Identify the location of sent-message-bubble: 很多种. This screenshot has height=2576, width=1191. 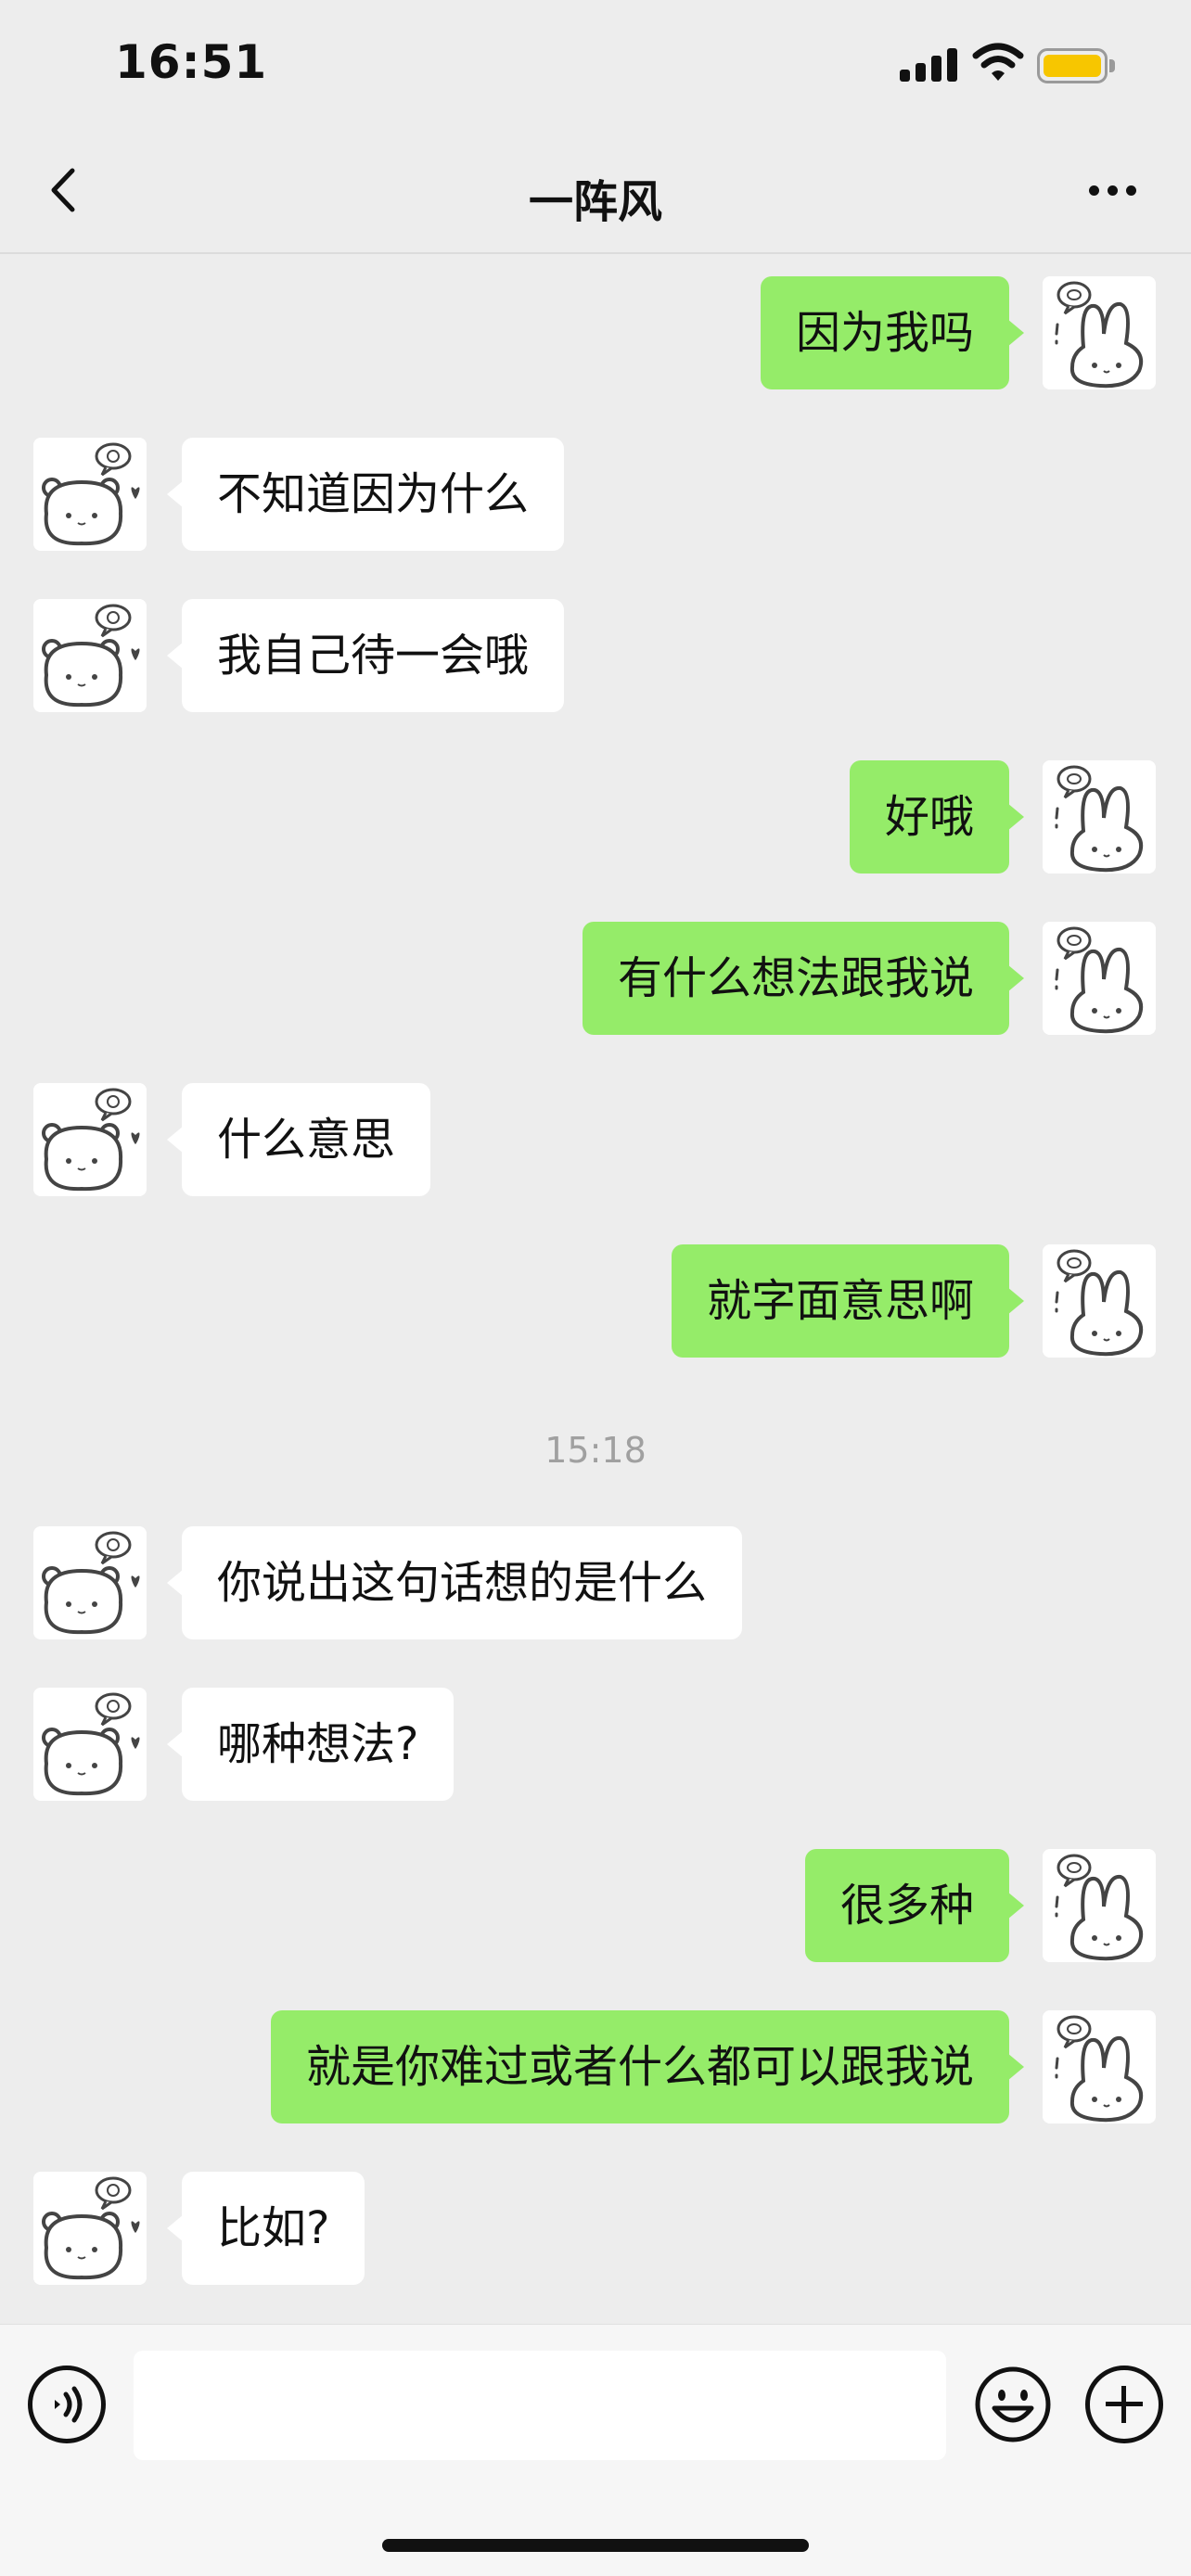
(914, 1905).